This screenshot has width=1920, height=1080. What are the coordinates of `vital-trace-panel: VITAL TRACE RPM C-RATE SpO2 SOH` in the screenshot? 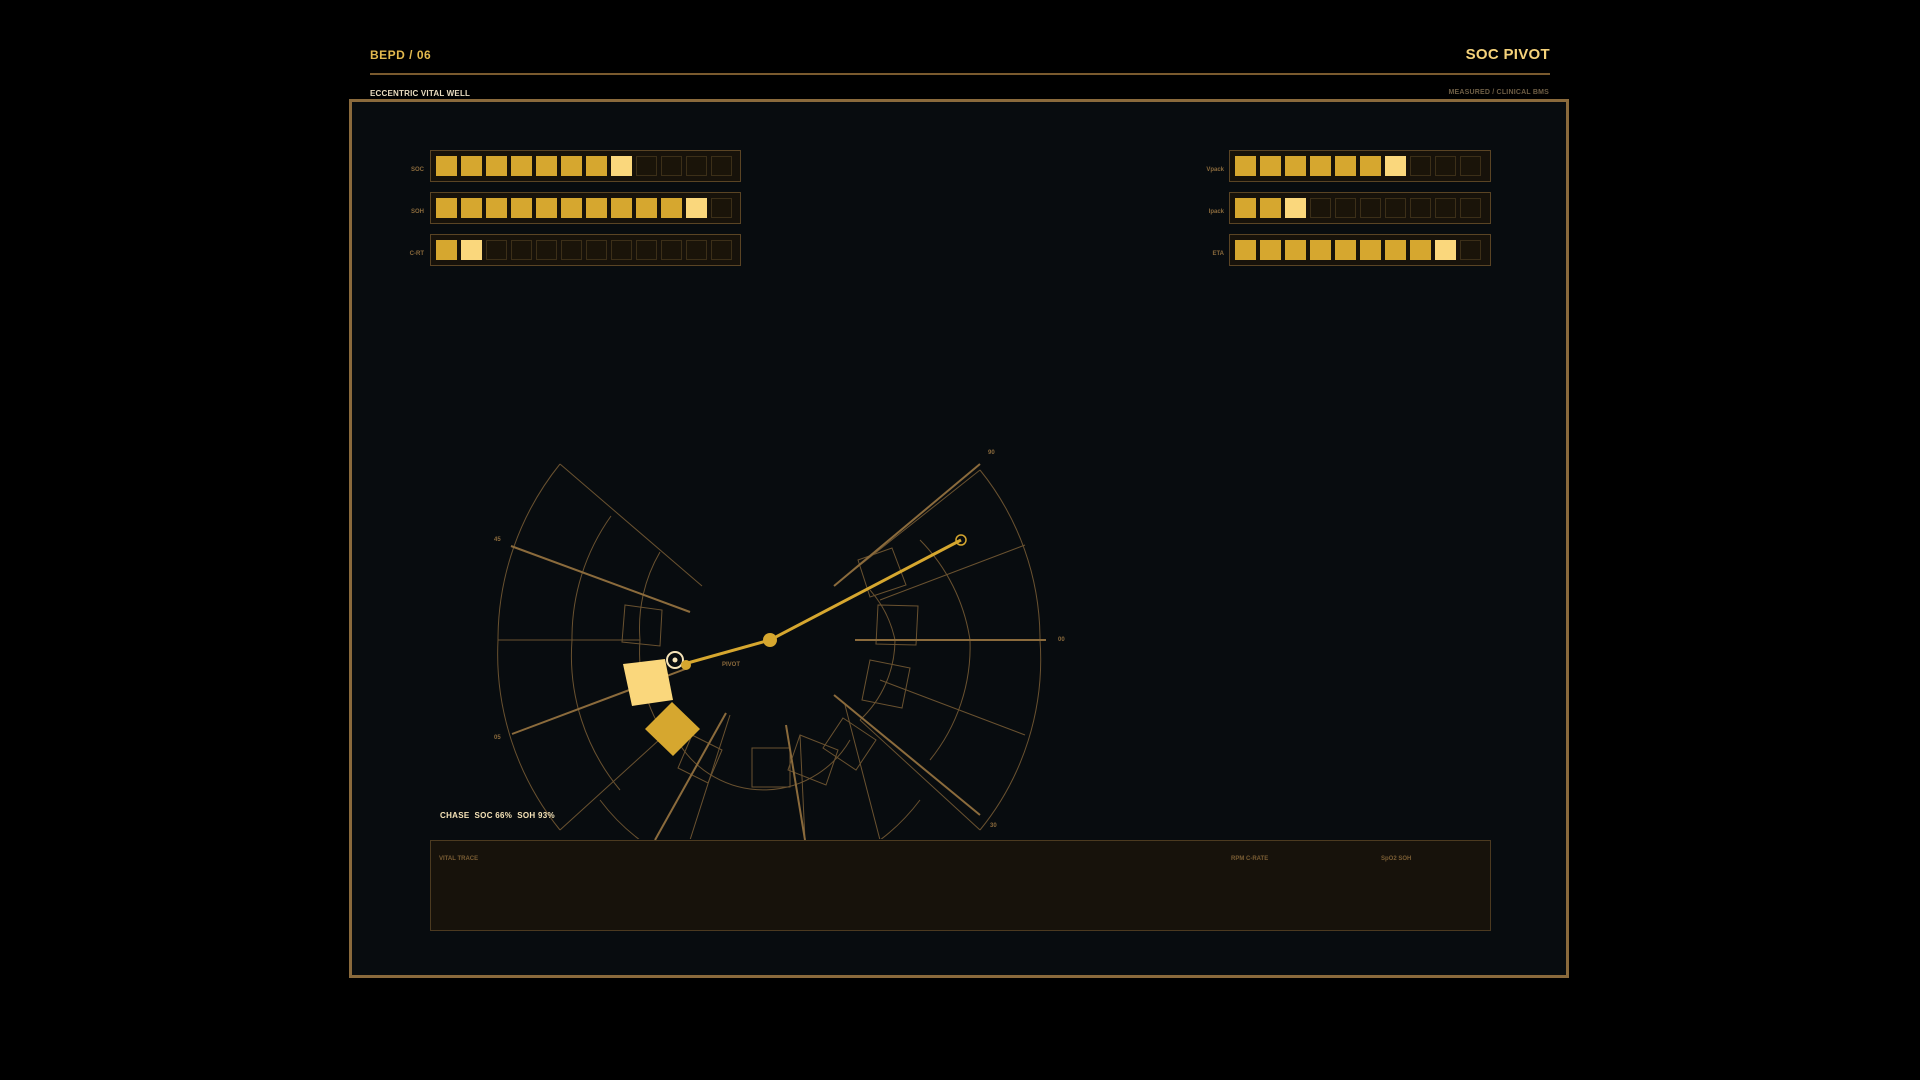 It's located at (960, 885).